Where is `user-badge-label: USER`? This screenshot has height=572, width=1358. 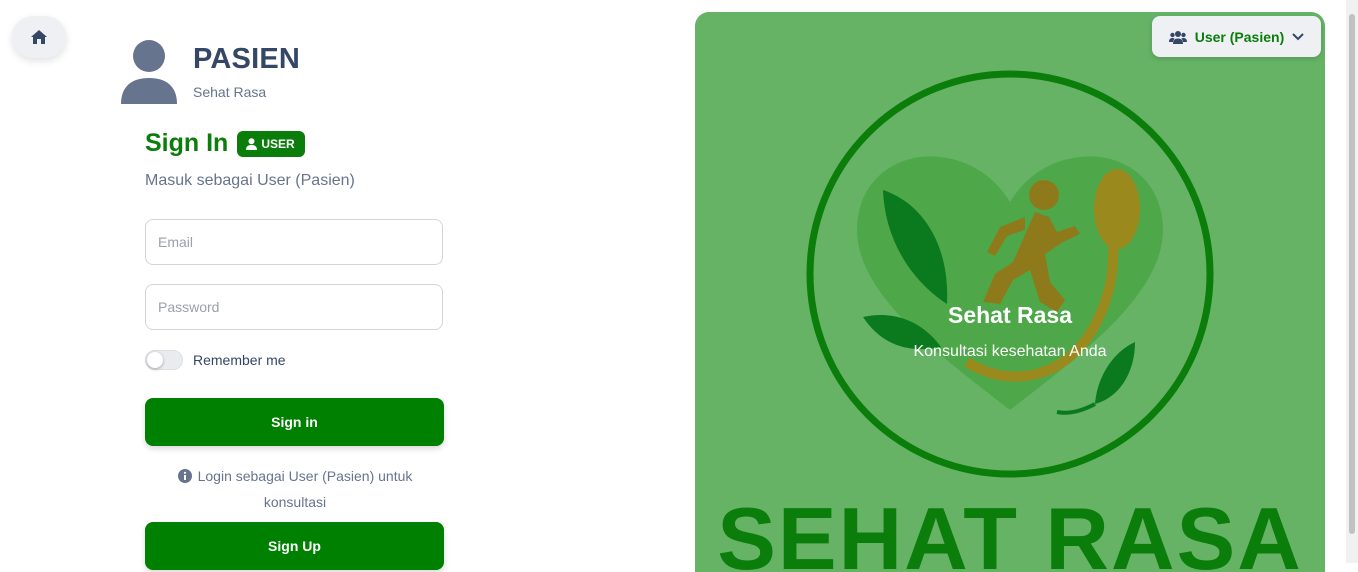
user-badge-label: USER is located at coordinates (278, 143).